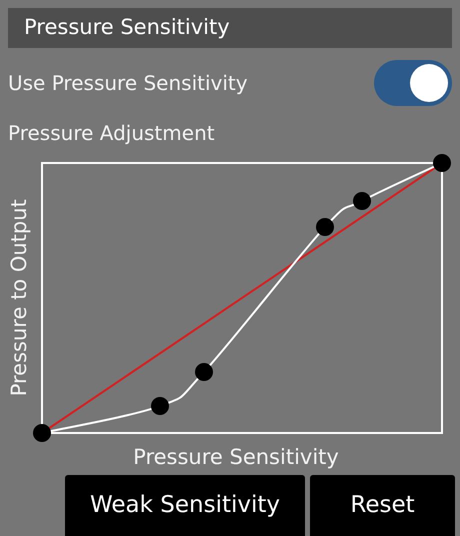 The width and height of the screenshot is (460, 536). What do you see at coordinates (185, 505) in the screenshot?
I see `action-button: Weak Sensitivity` at bounding box center [185, 505].